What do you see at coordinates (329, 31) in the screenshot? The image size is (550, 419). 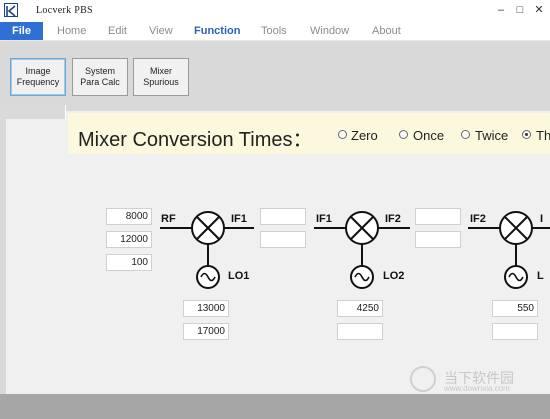 I see `menu-window: Window` at bounding box center [329, 31].